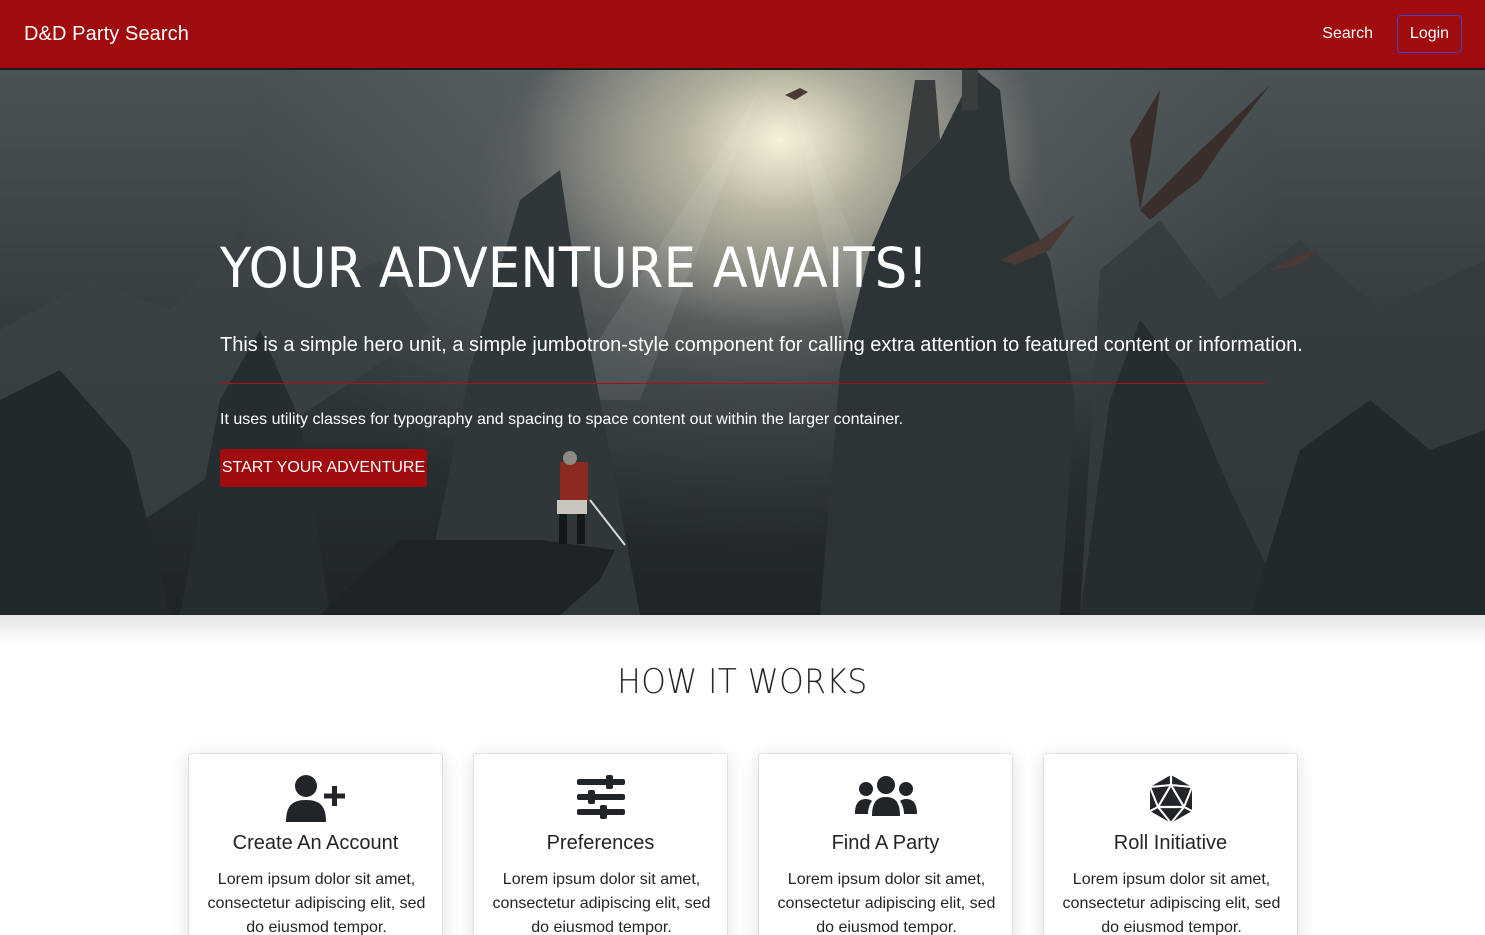 The height and width of the screenshot is (935, 1485). I want to click on how-it-works-title: HOW IT WORKS, so click(742, 682).